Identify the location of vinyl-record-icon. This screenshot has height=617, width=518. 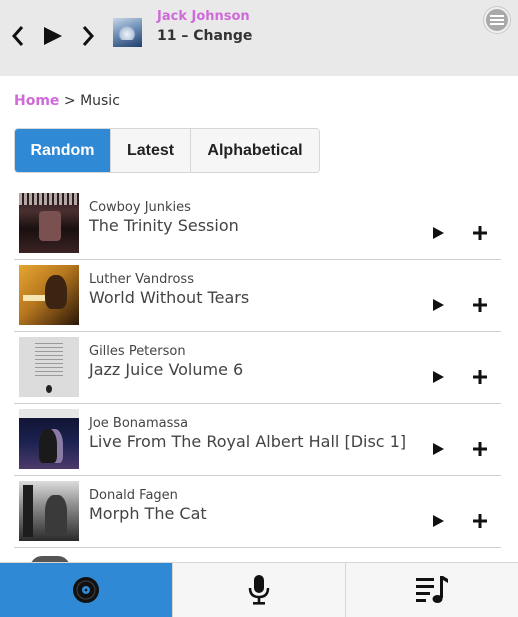
(86, 590).